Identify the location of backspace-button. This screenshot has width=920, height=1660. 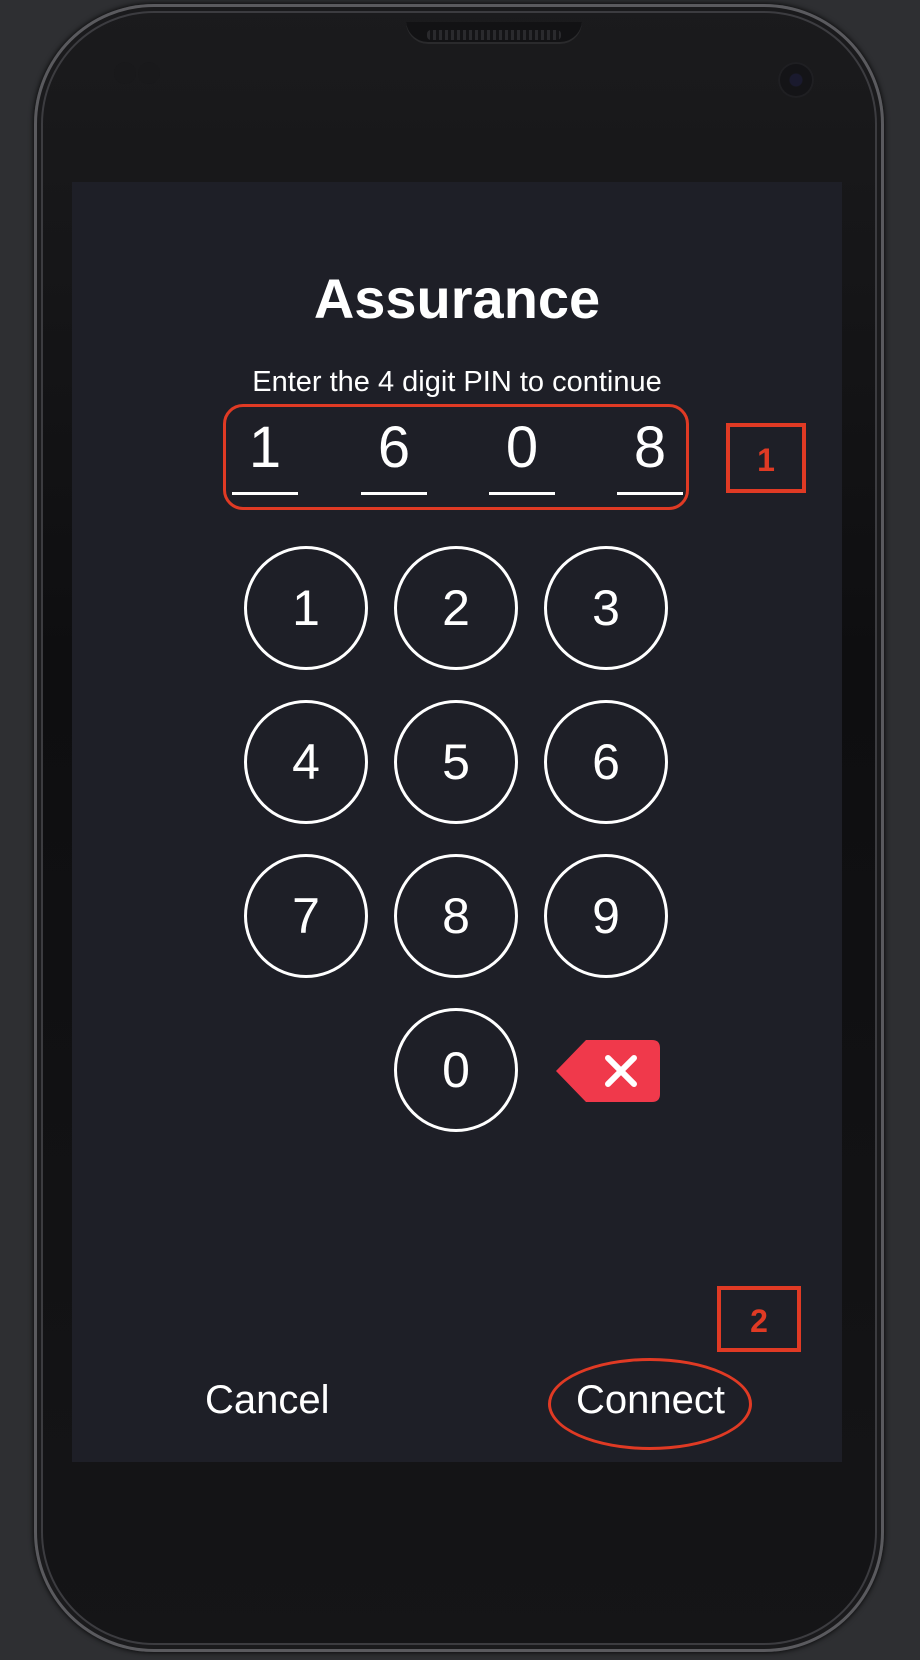
(608, 1071).